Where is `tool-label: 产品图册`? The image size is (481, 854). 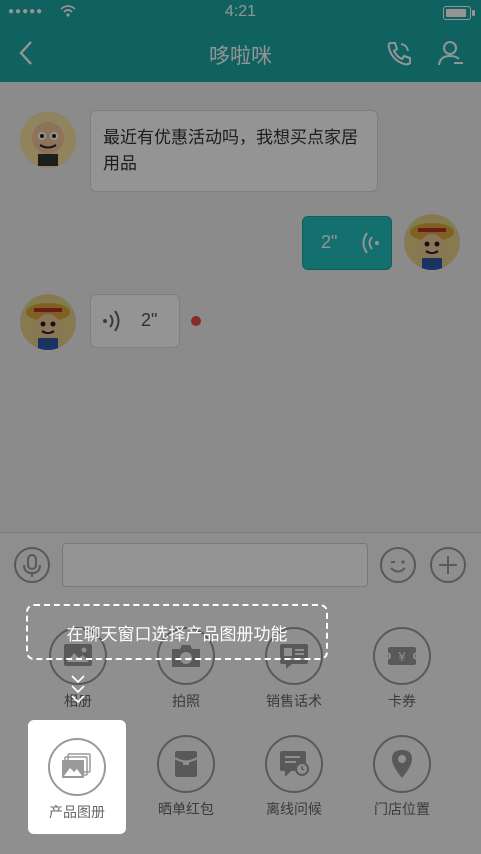
tool-label: 产品图册 is located at coordinates (77, 812).